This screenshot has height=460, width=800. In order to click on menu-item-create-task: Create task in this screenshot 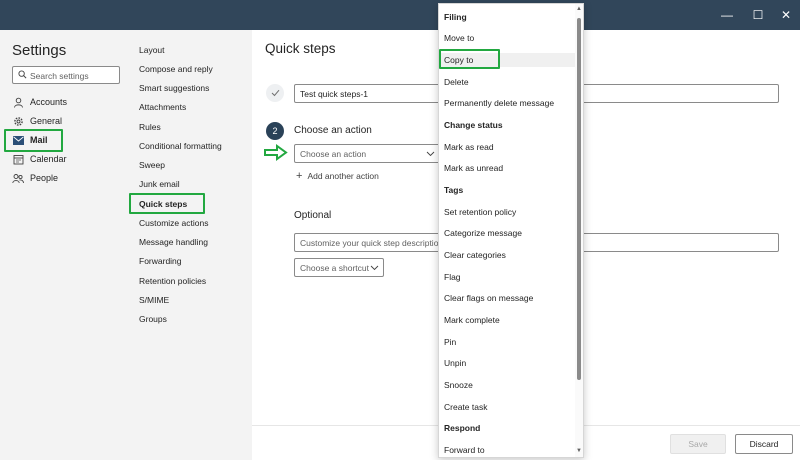, I will do `click(465, 407)`.